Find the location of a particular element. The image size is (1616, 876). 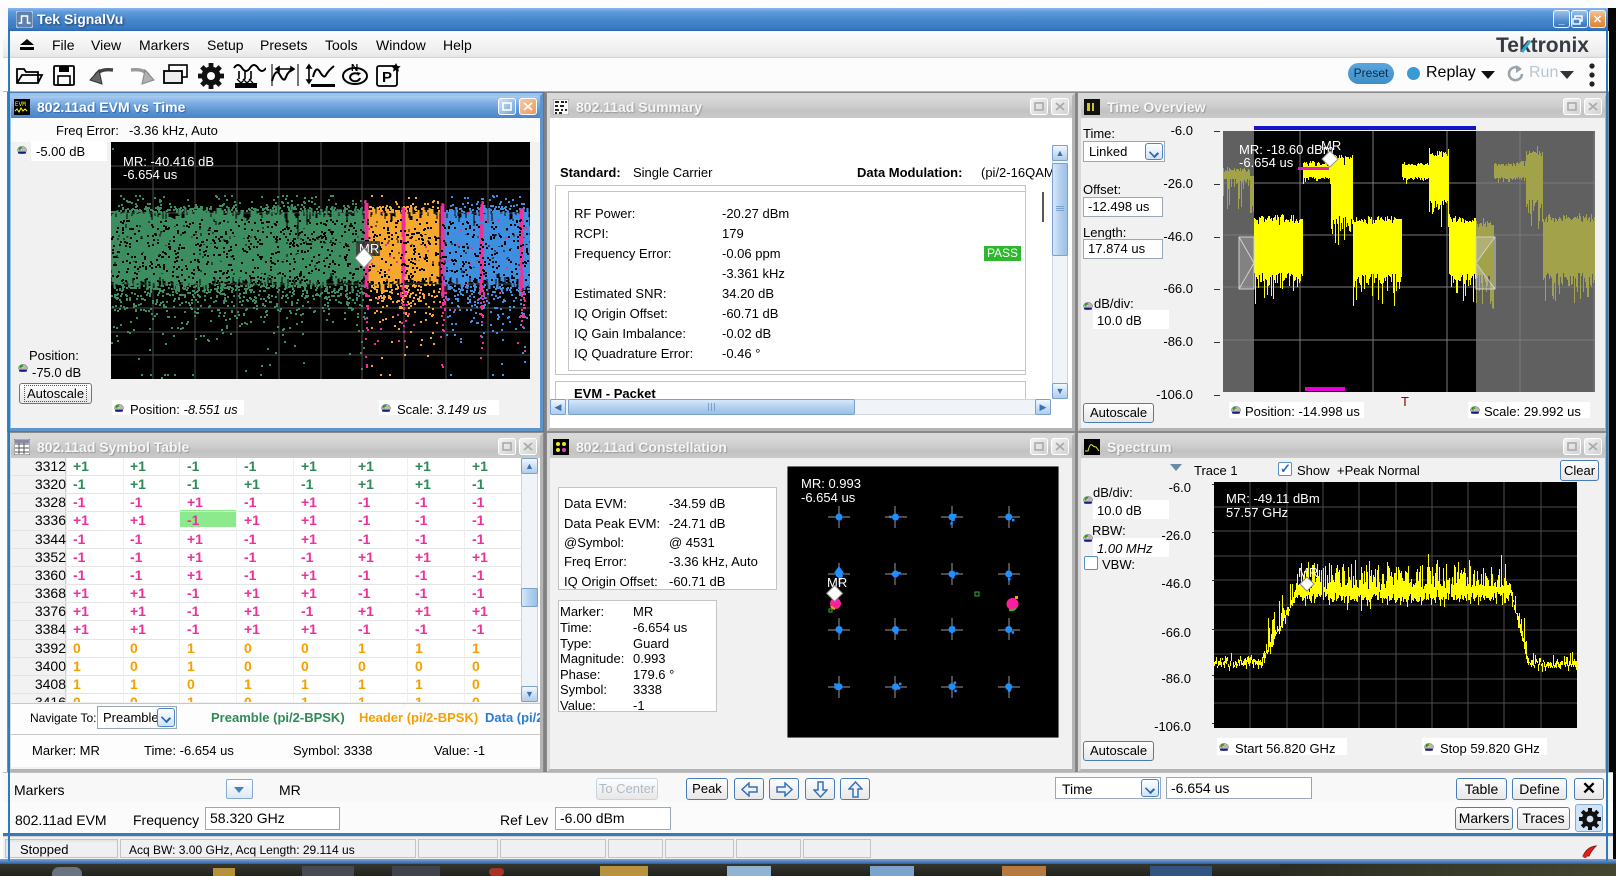

svg-text: P is located at coordinates (387, 77).